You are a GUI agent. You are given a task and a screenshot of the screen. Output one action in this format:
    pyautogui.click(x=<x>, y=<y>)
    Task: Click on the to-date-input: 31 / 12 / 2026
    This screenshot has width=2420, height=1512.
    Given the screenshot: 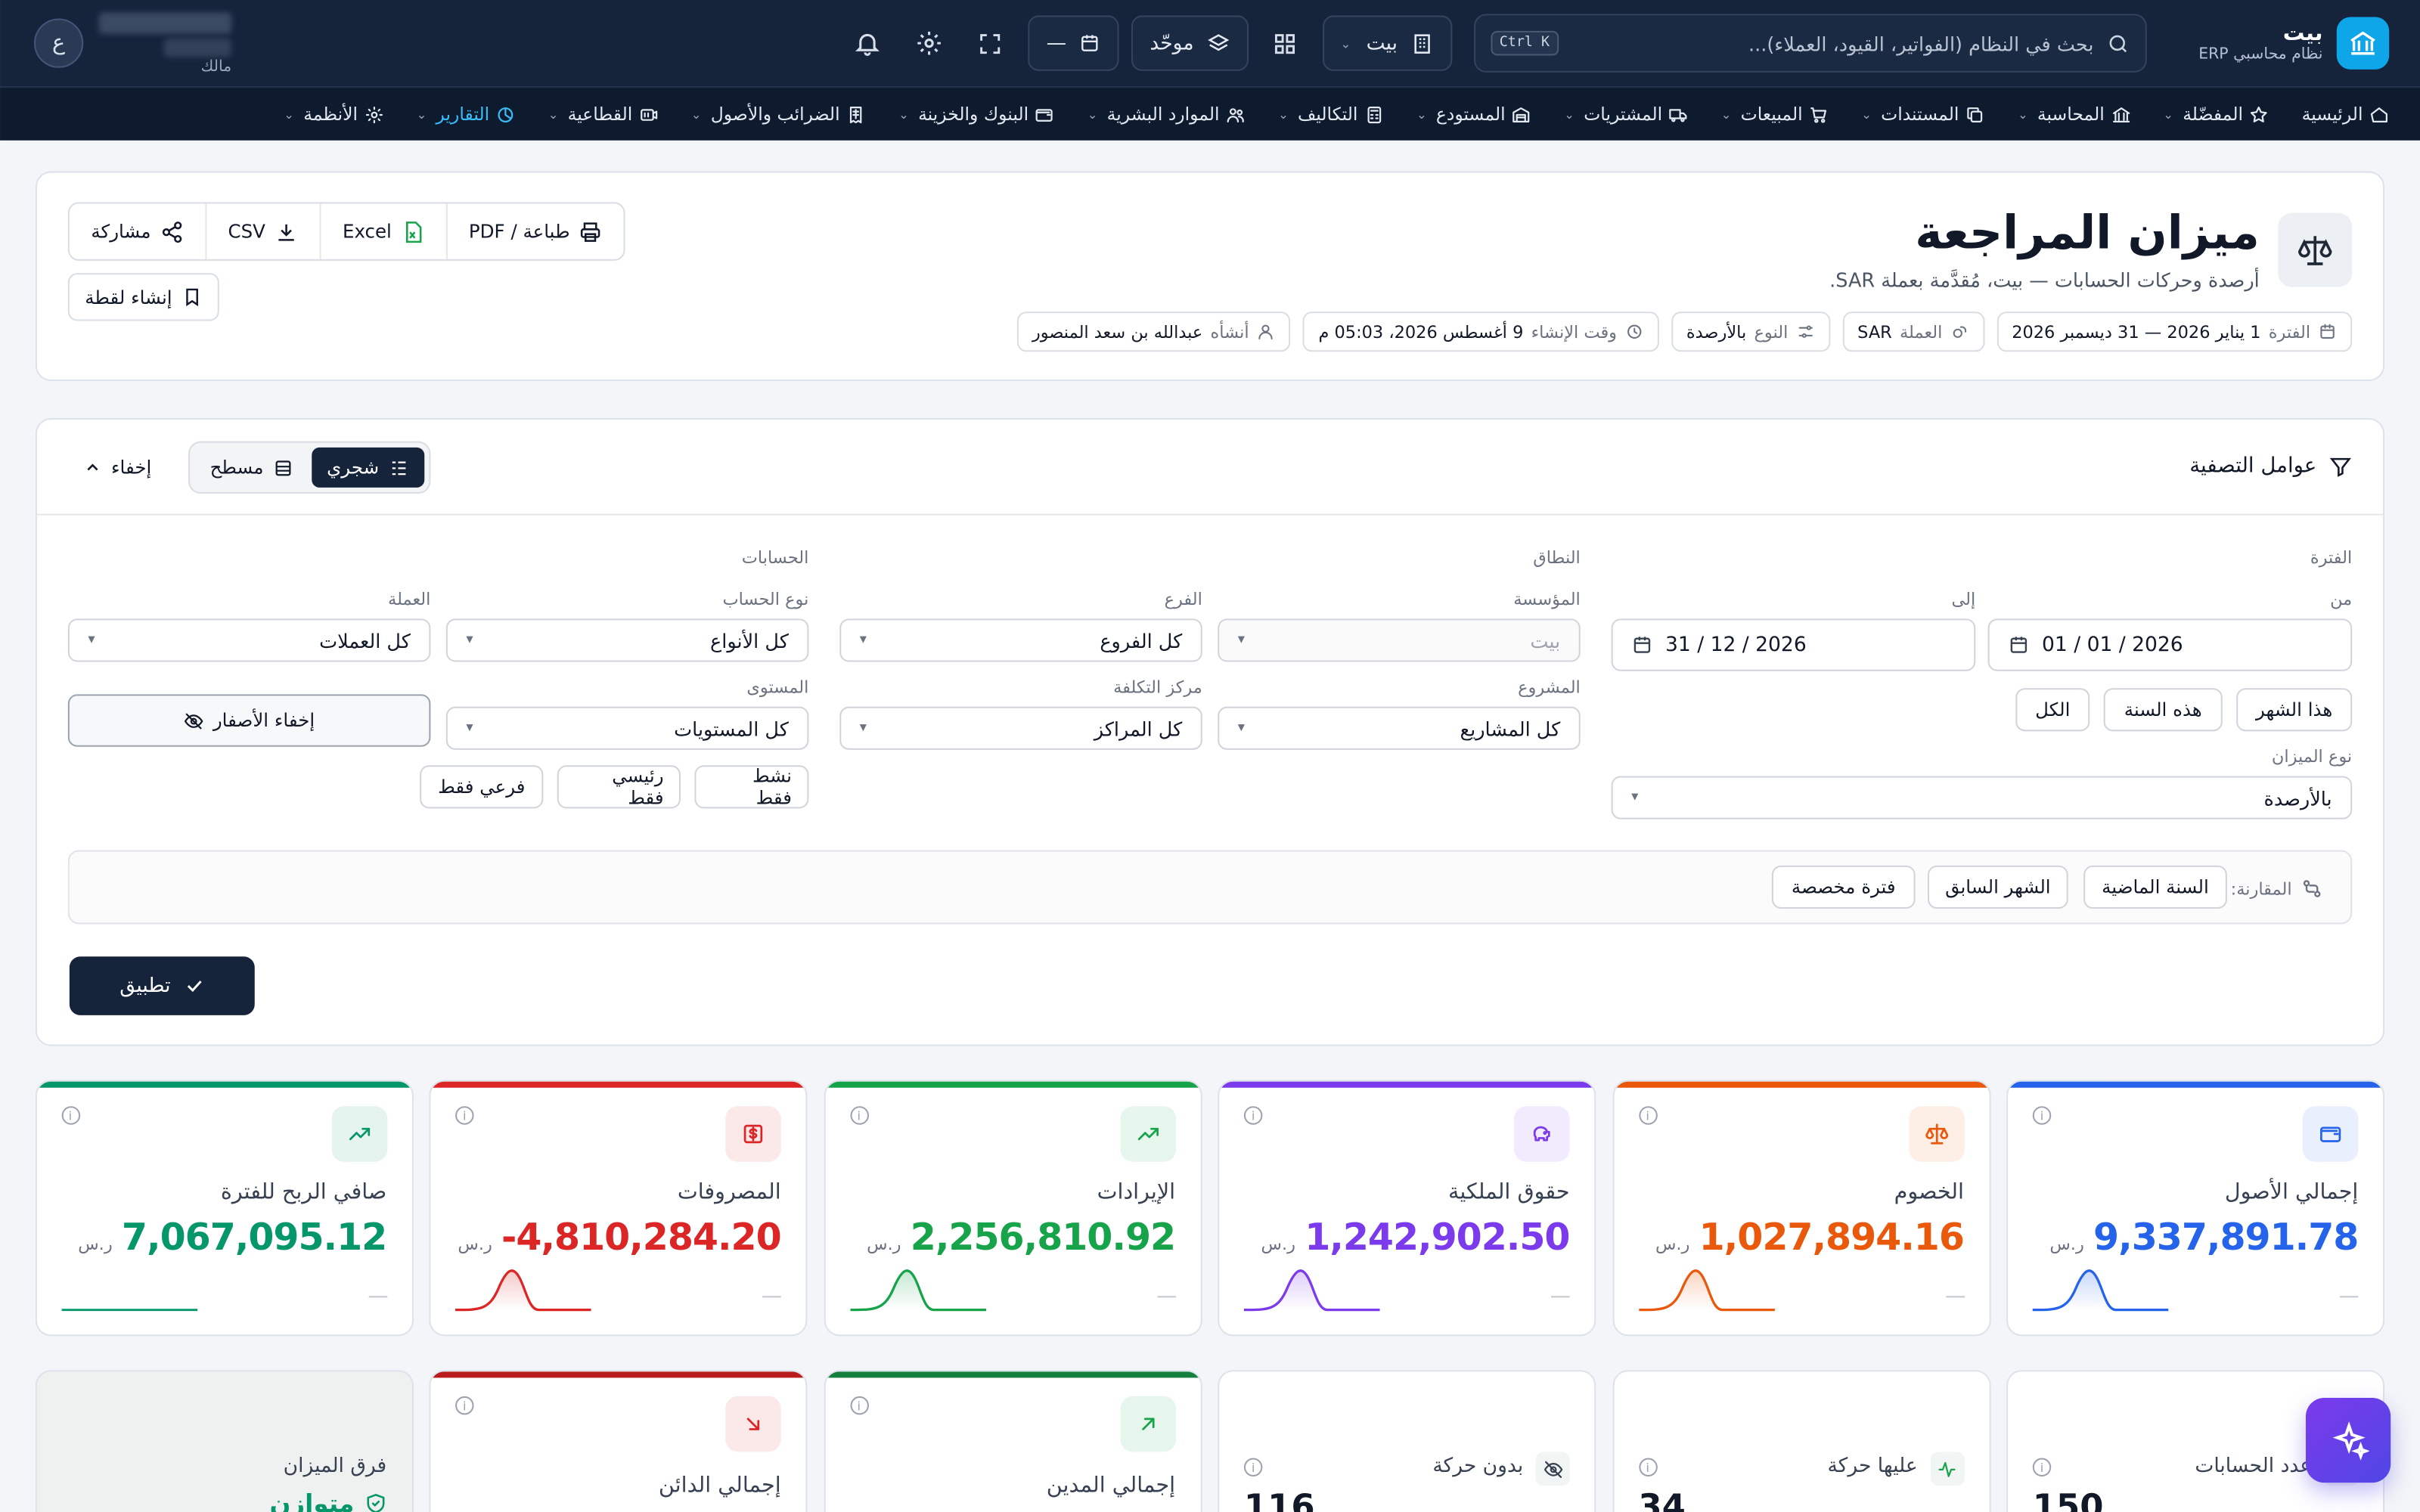 What is the action you would take?
    pyautogui.click(x=1793, y=644)
    